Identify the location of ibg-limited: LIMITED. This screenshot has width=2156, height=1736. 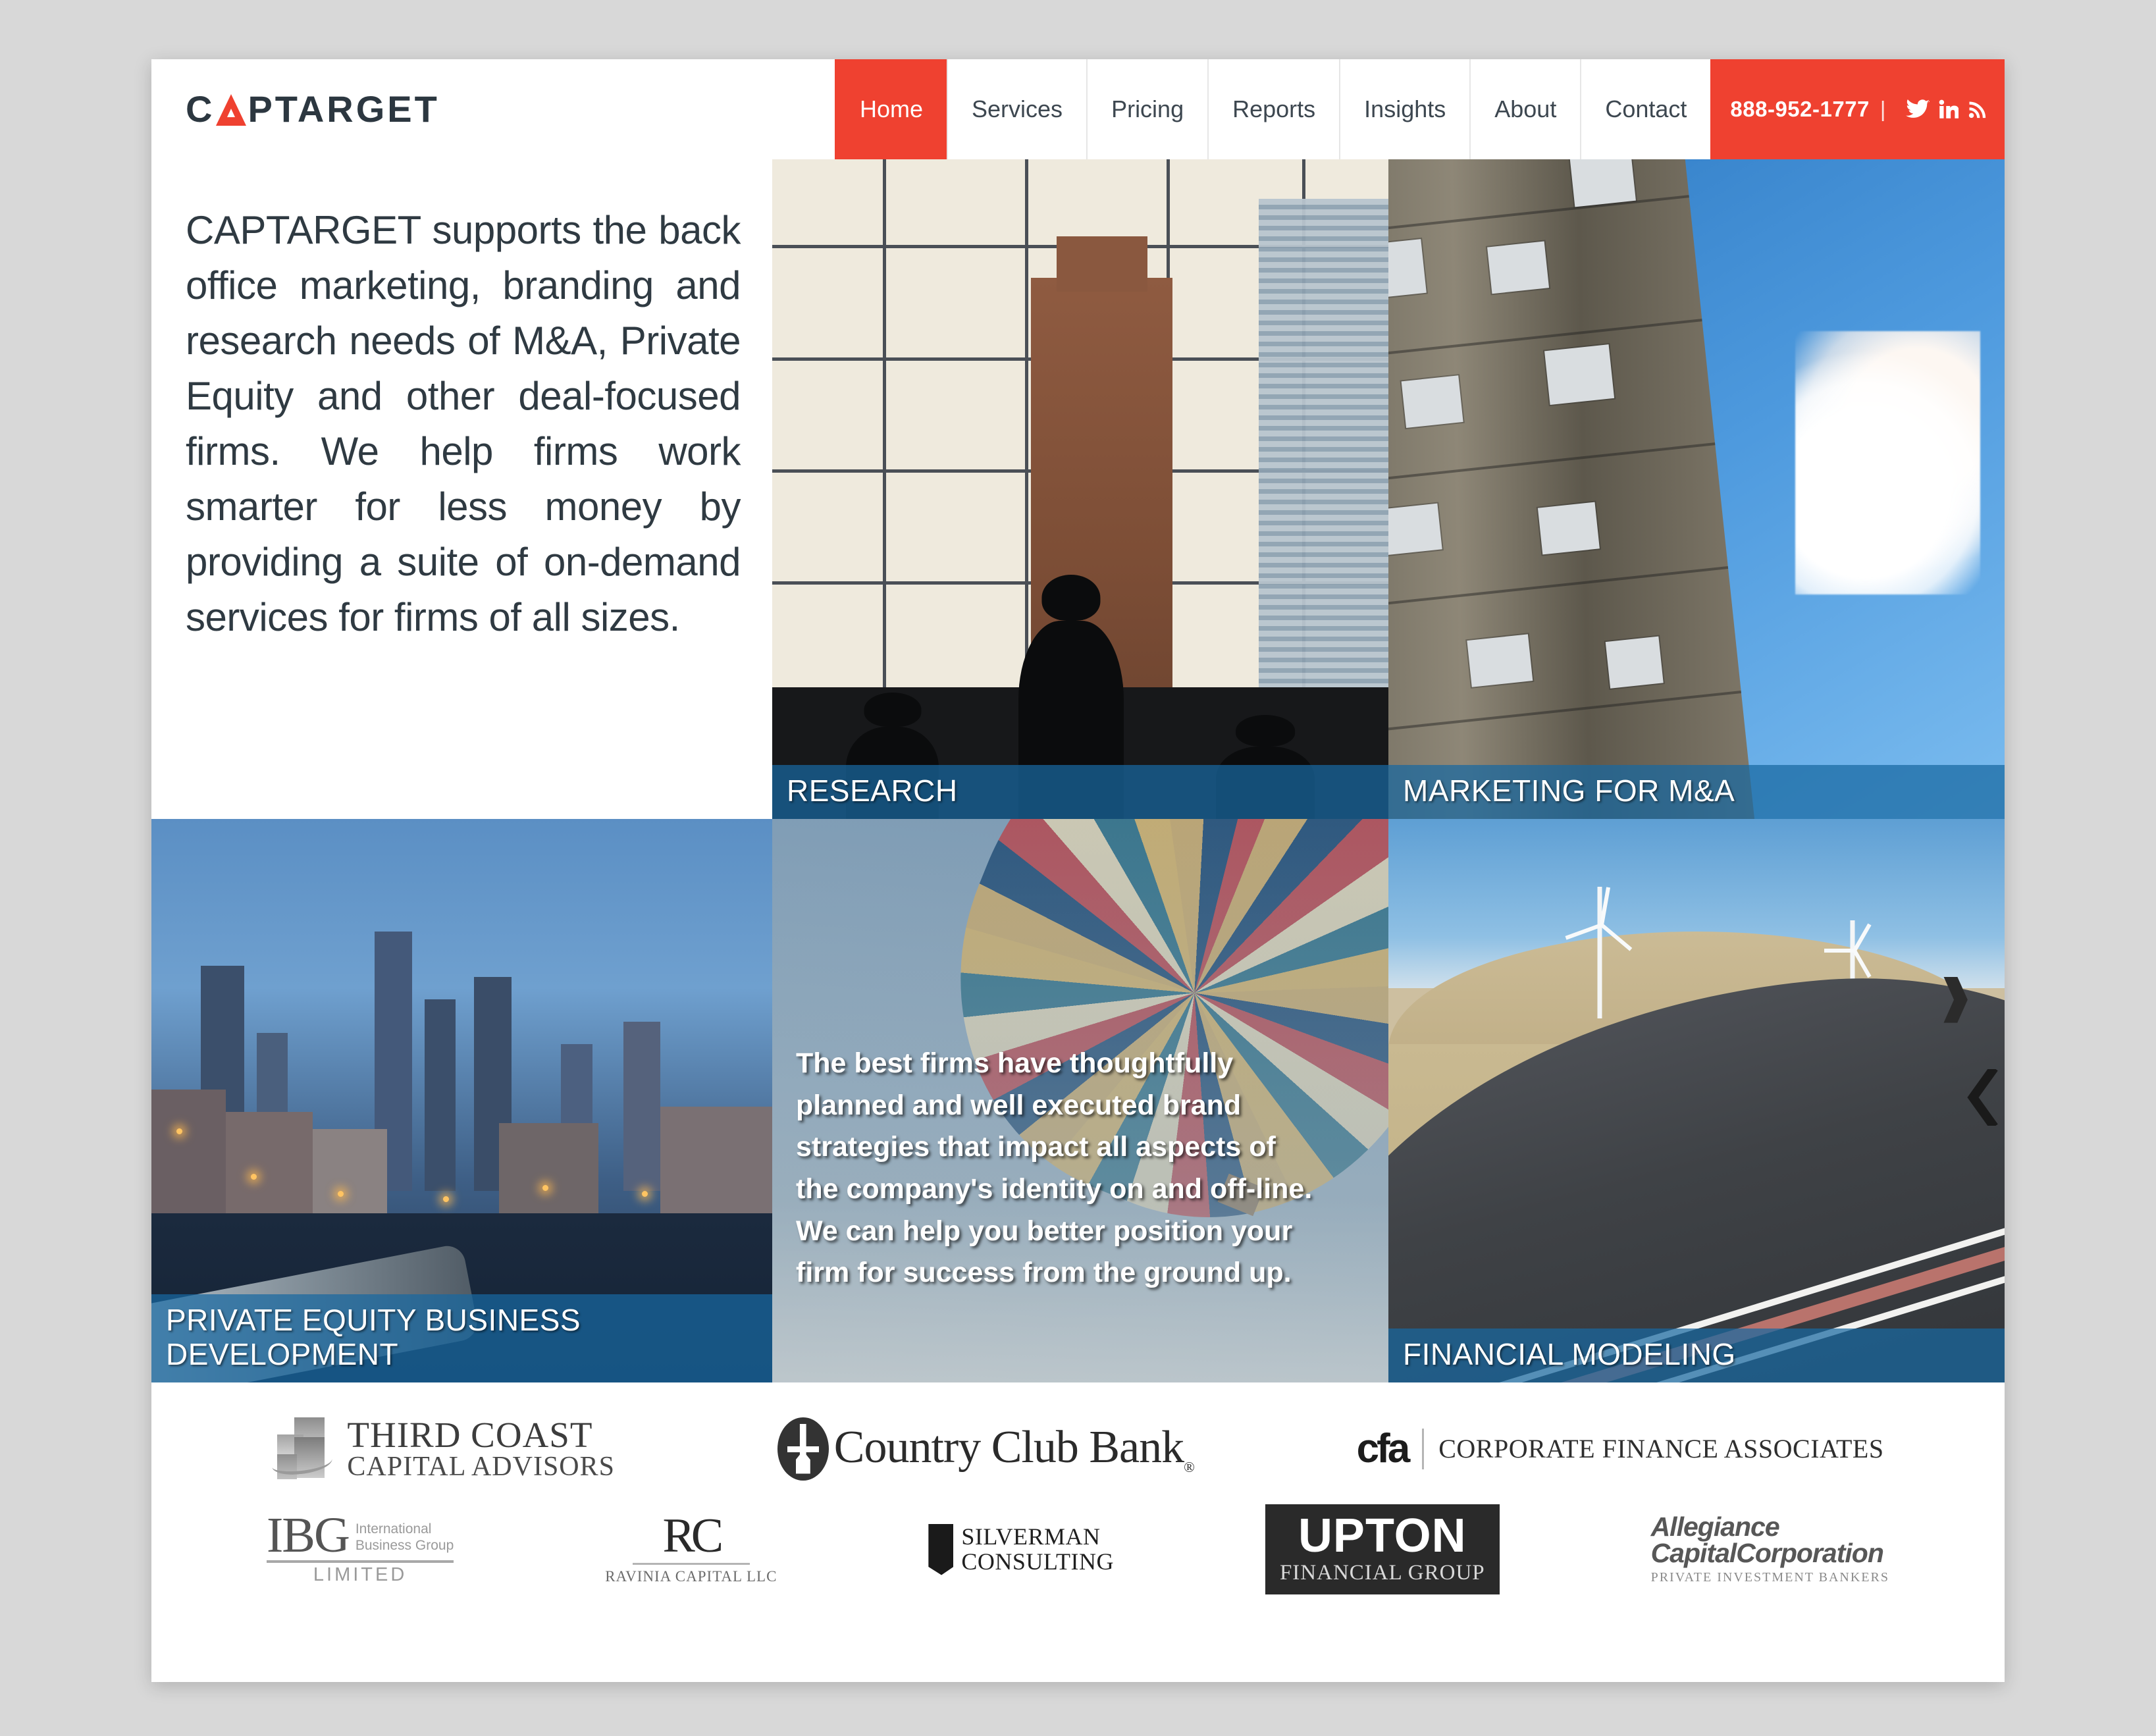
(360, 1574).